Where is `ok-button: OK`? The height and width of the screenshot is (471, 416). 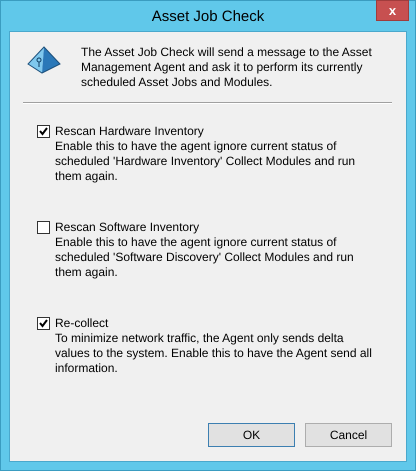 ok-button: OK is located at coordinates (251, 435).